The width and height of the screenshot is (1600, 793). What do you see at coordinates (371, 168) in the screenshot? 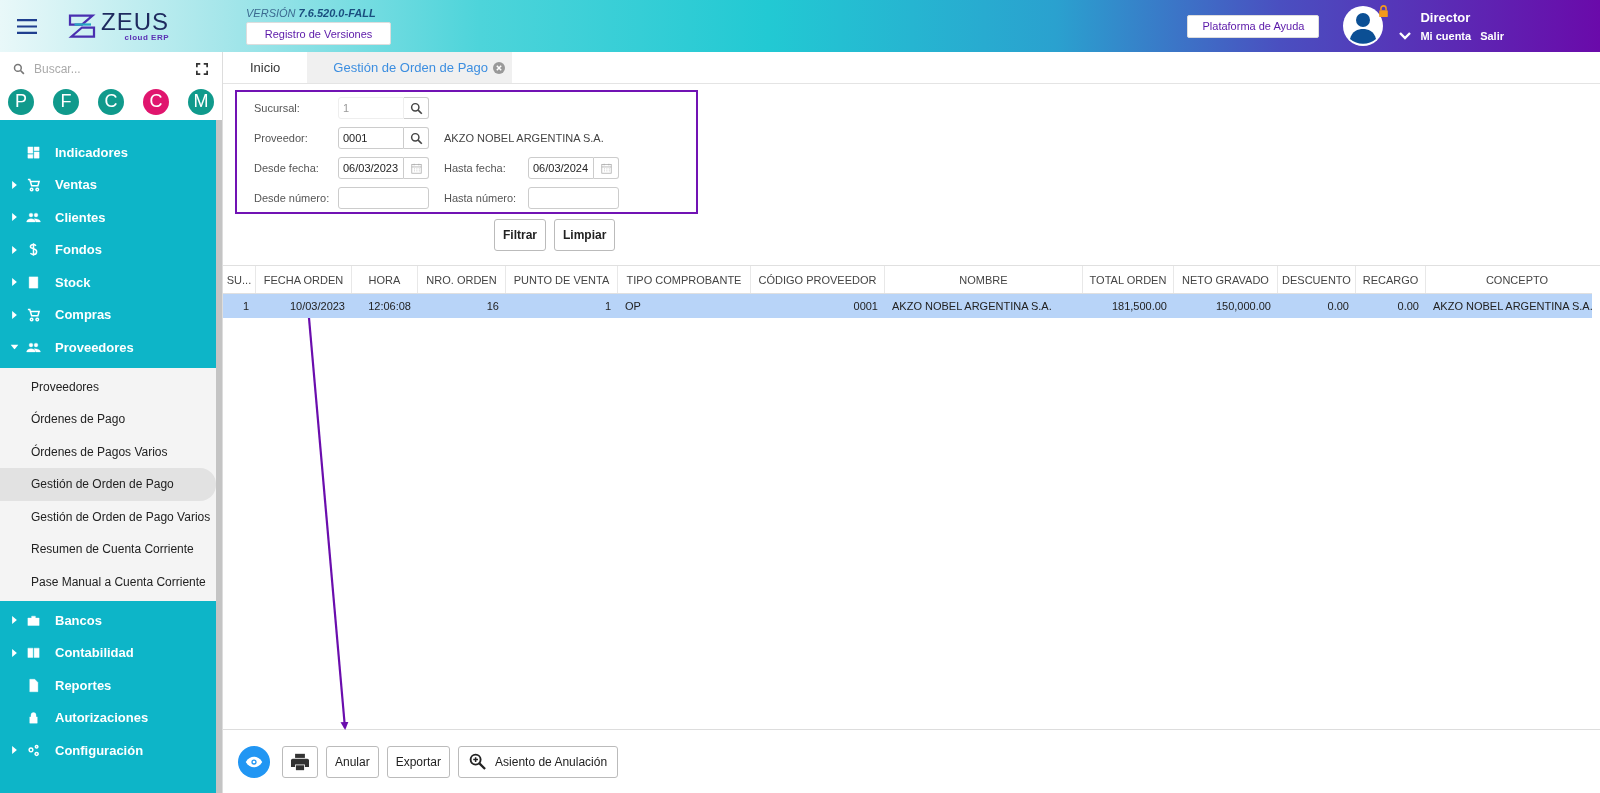
I see `input-field: 06/03/2023` at bounding box center [371, 168].